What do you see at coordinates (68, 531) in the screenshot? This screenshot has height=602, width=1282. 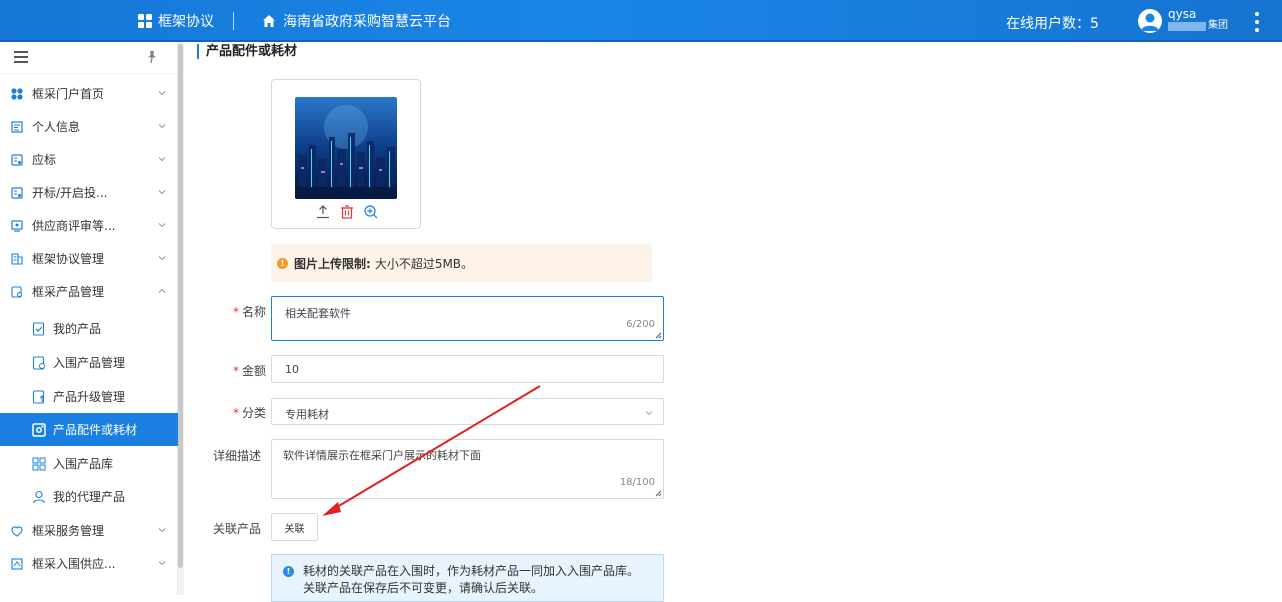 I see `sidebar-item-label: 框采服务管理` at bounding box center [68, 531].